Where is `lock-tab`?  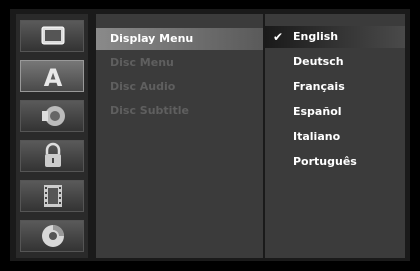
lock-tab is located at coordinates (52, 156).